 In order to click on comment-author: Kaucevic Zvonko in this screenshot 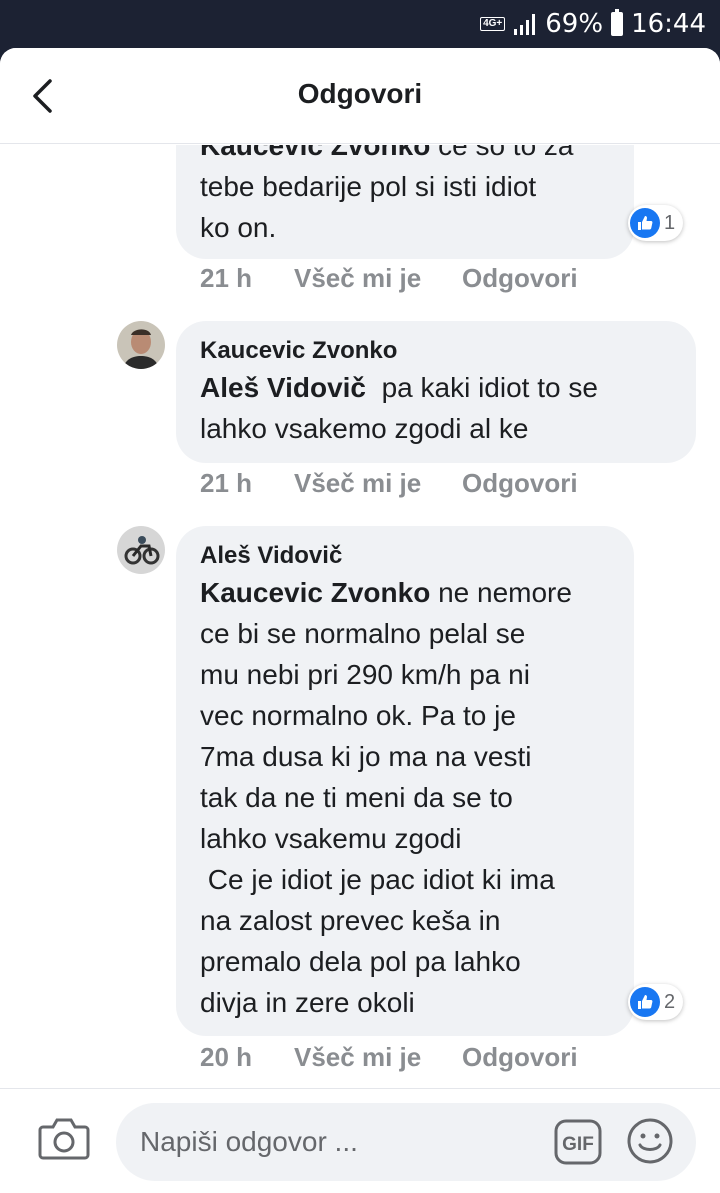, I will do `click(436, 351)`.